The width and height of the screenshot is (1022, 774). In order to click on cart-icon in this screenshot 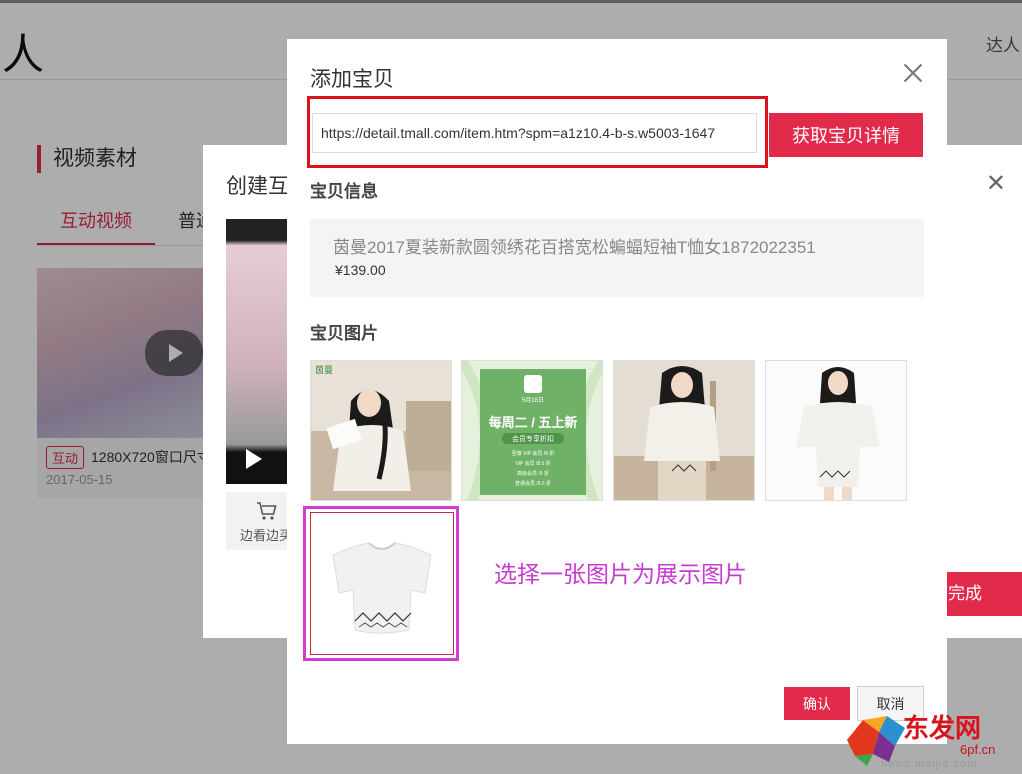, I will do `click(267, 514)`.